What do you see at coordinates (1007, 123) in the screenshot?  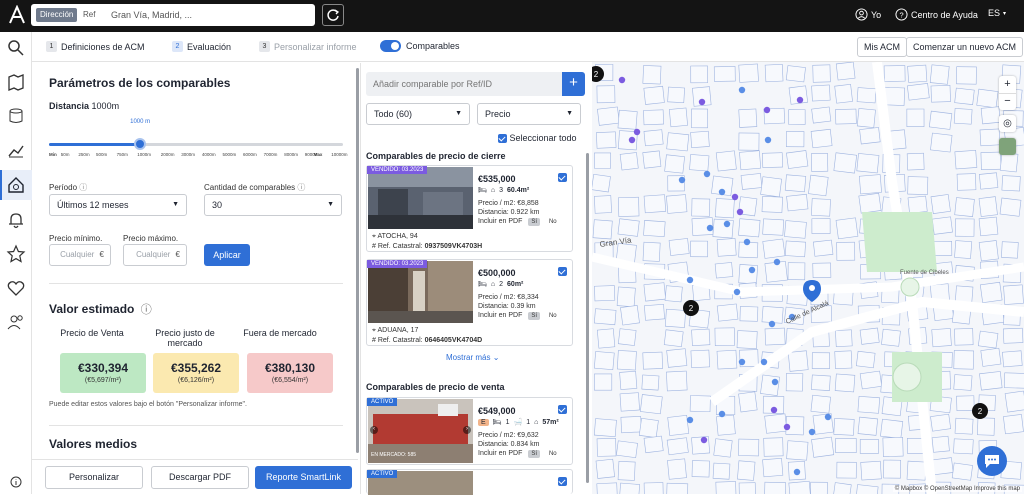 I see `locate-button: ◎` at bounding box center [1007, 123].